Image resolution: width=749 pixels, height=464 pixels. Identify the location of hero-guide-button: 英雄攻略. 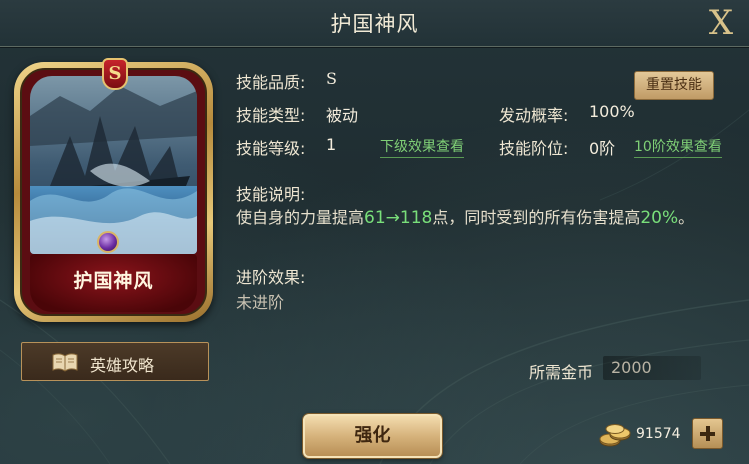
(115, 361).